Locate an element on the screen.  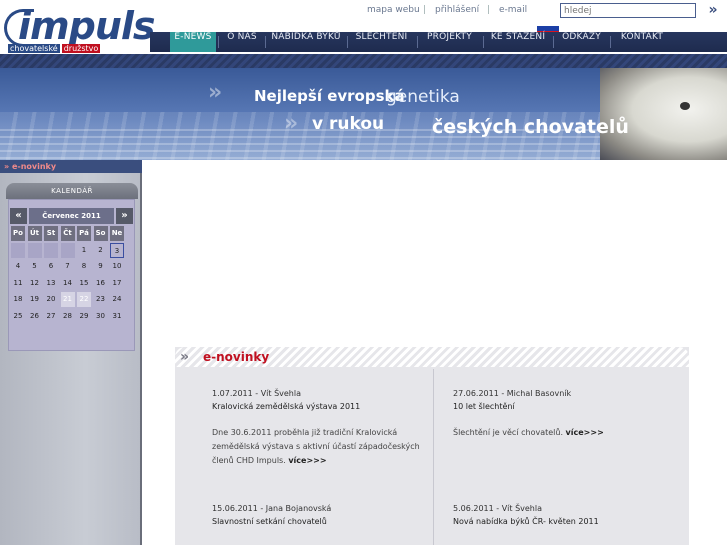
calendar-day: 21 is located at coordinates (67, 299).